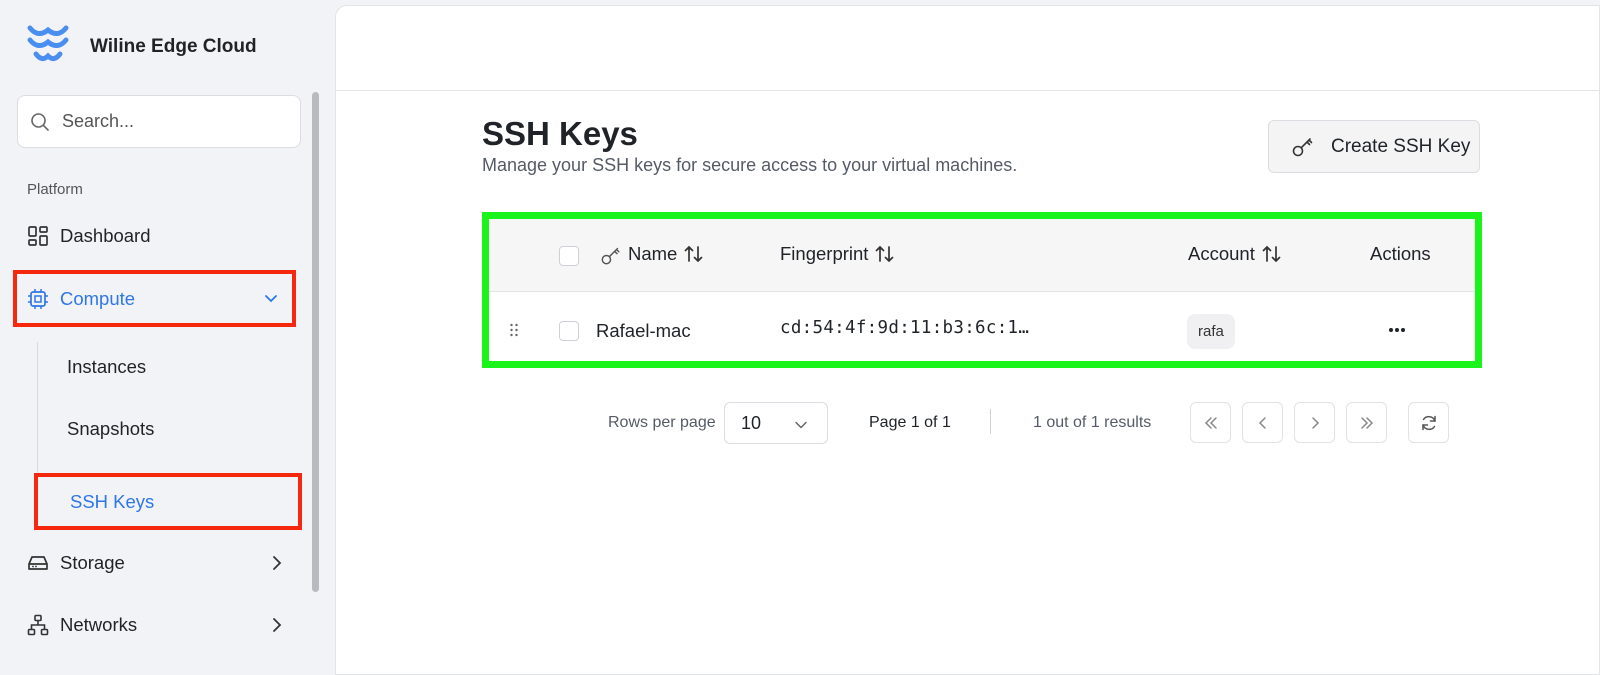  I want to click on page-info: Page 1 of 1, so click(910, 422).